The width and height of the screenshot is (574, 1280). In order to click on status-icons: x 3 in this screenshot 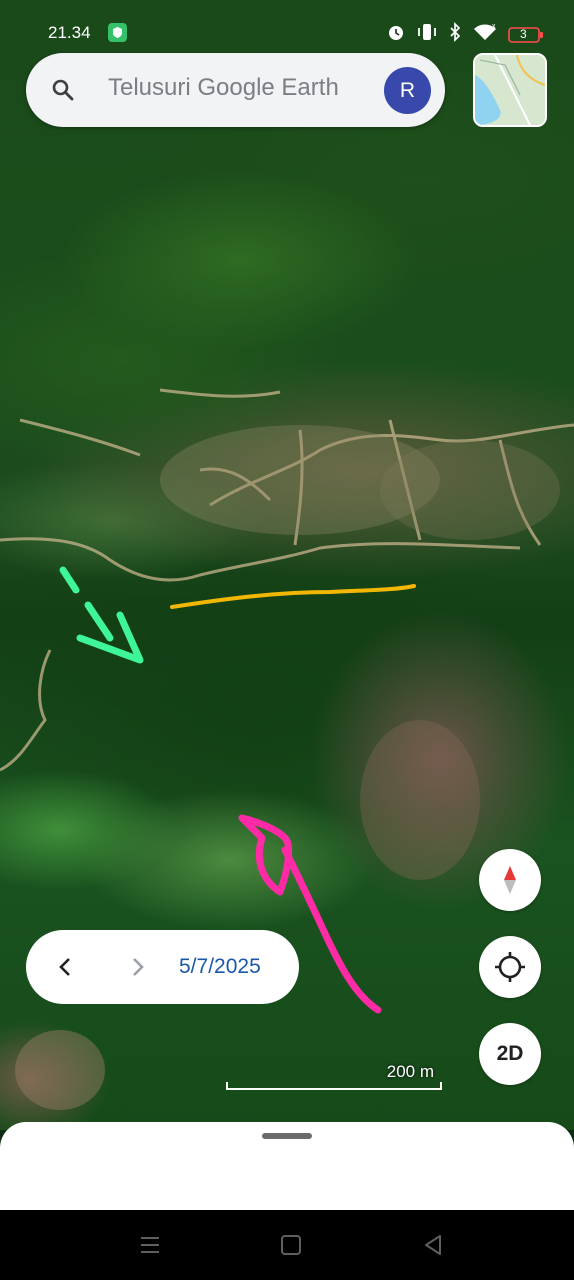, I will do `click(465, 34)`.